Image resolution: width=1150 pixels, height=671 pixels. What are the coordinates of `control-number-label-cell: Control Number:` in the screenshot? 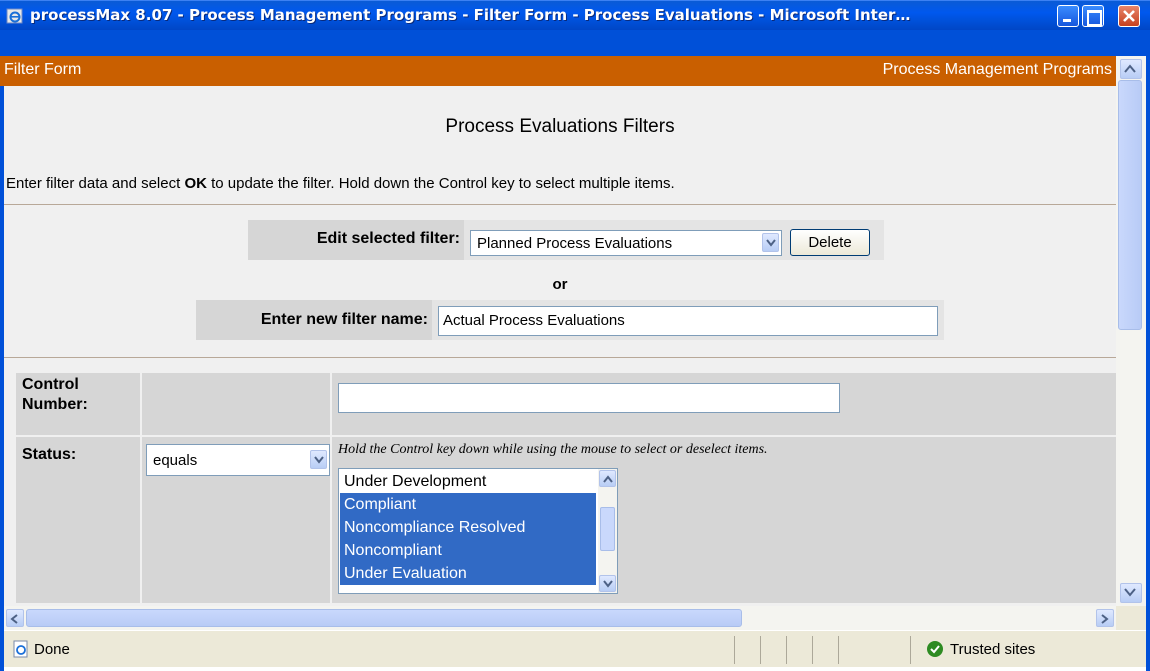 It's located at (78, 404).